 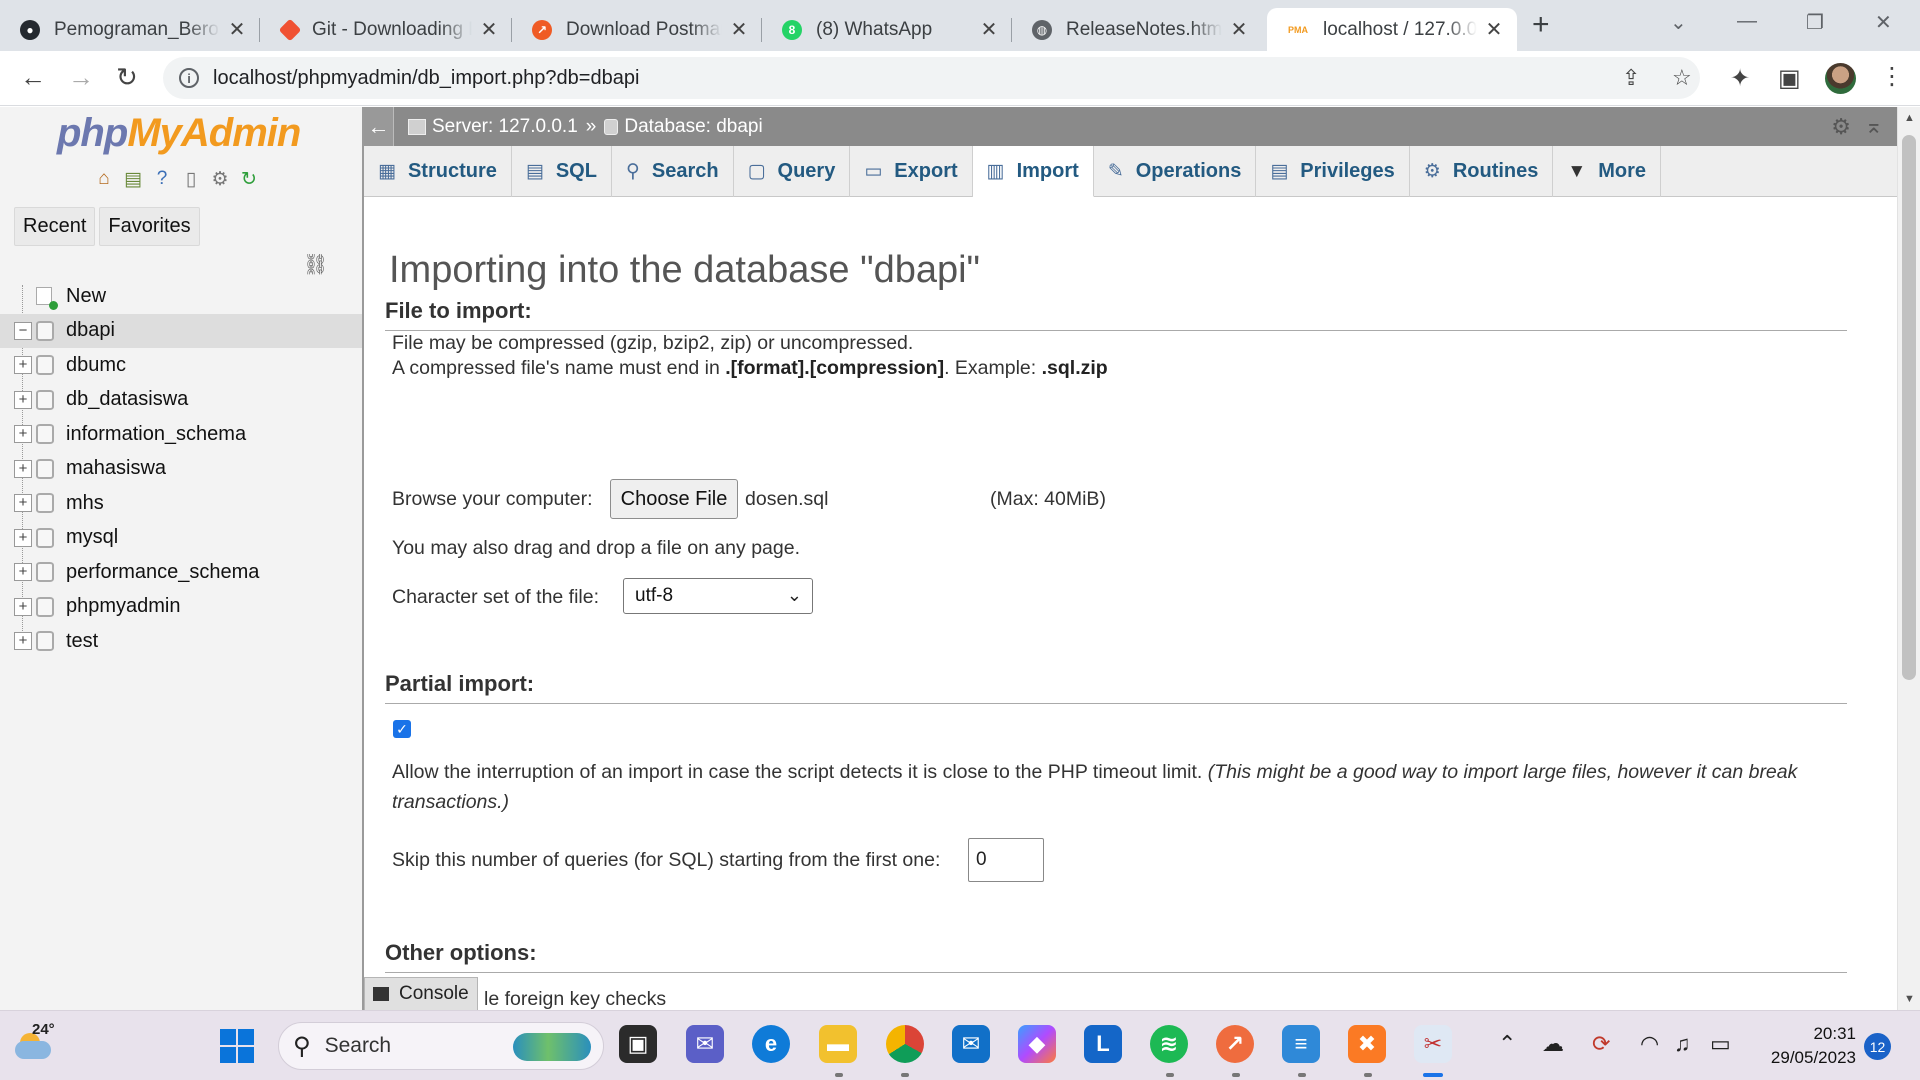 What do you see at coordinates (905, 1044) in the screenshot?
I see `chrome-icon` at bounding box center [905, 1044].